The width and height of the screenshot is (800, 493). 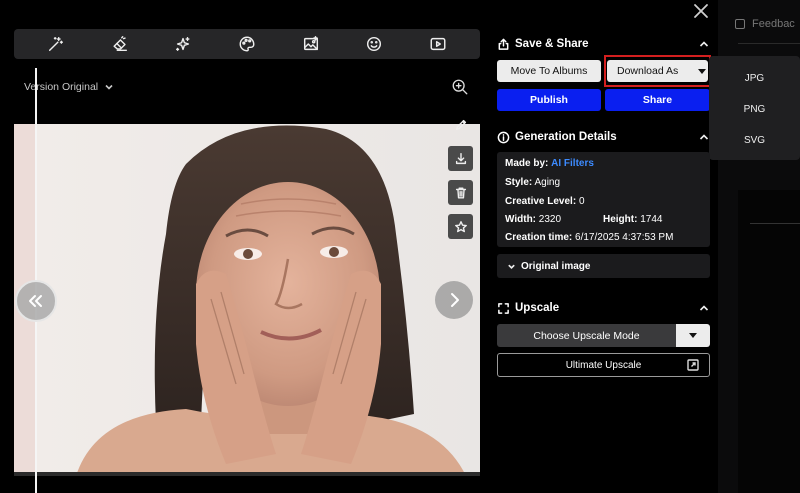 I want to click on close-button, so click(x=702, y=12).